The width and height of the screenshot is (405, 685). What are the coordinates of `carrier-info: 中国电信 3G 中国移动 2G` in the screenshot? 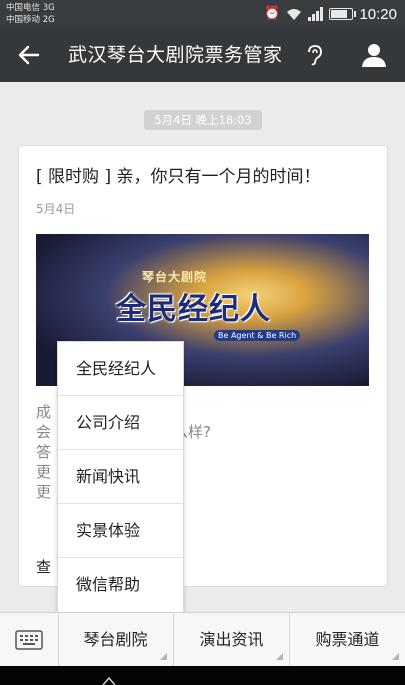 It's located at (30, 14).